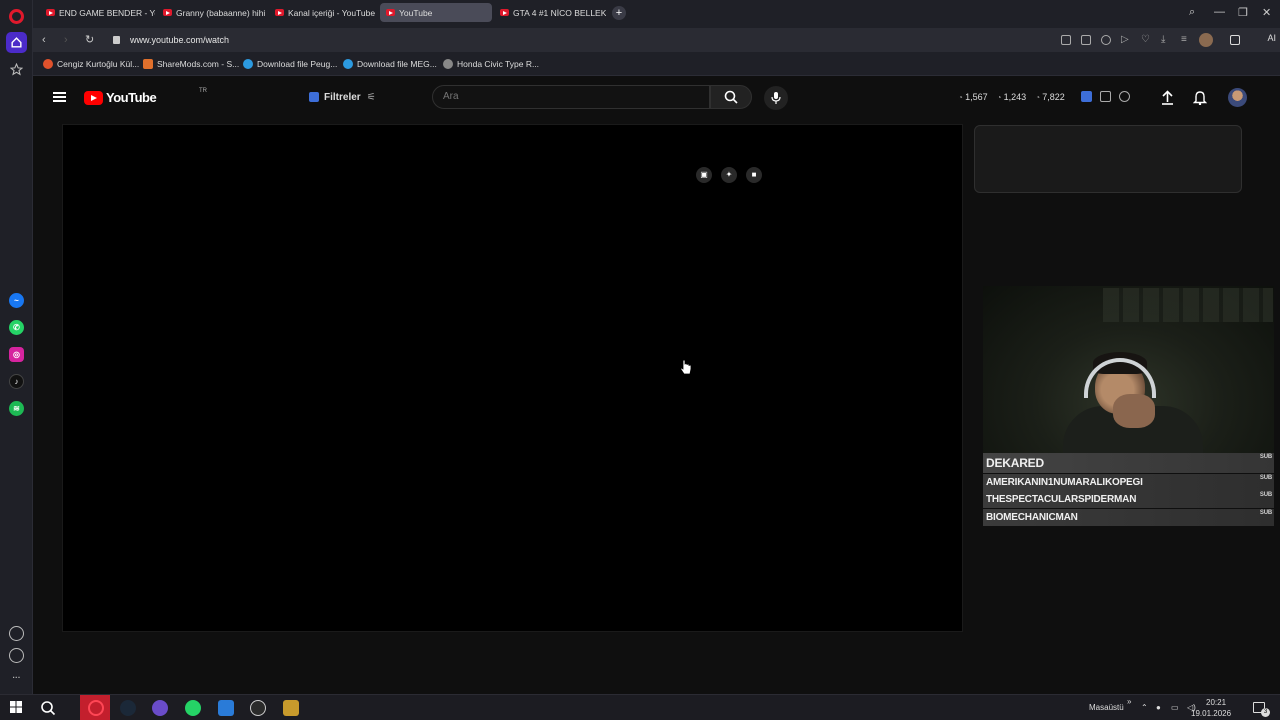 Image resolution: width=1280 pixels, height=720 pixels. I want to click on whatsapp-icon, so click(193, 708).